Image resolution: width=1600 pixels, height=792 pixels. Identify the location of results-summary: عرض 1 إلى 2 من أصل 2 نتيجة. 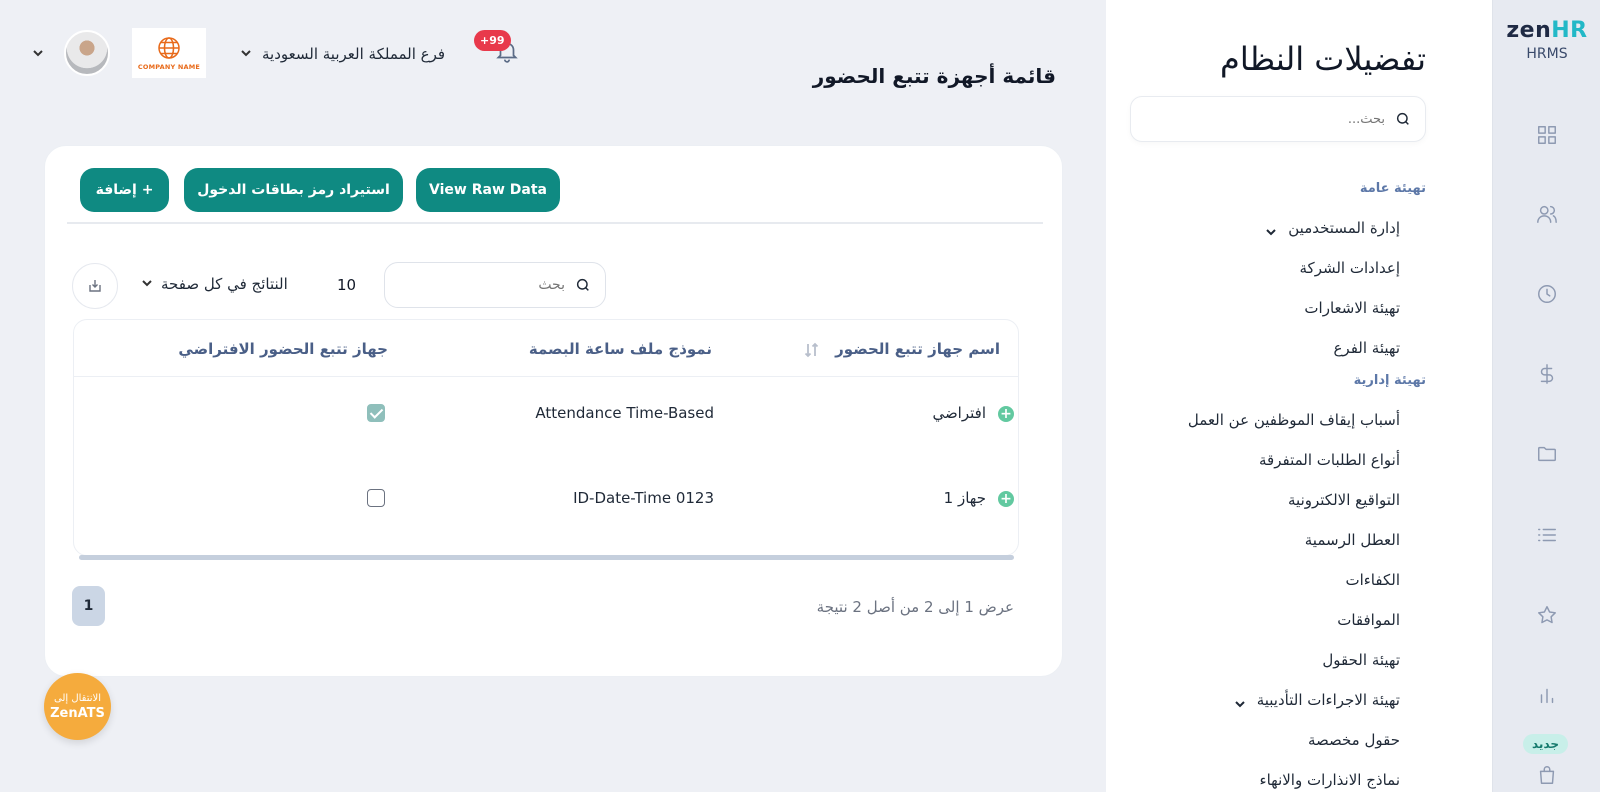
(915, 607).